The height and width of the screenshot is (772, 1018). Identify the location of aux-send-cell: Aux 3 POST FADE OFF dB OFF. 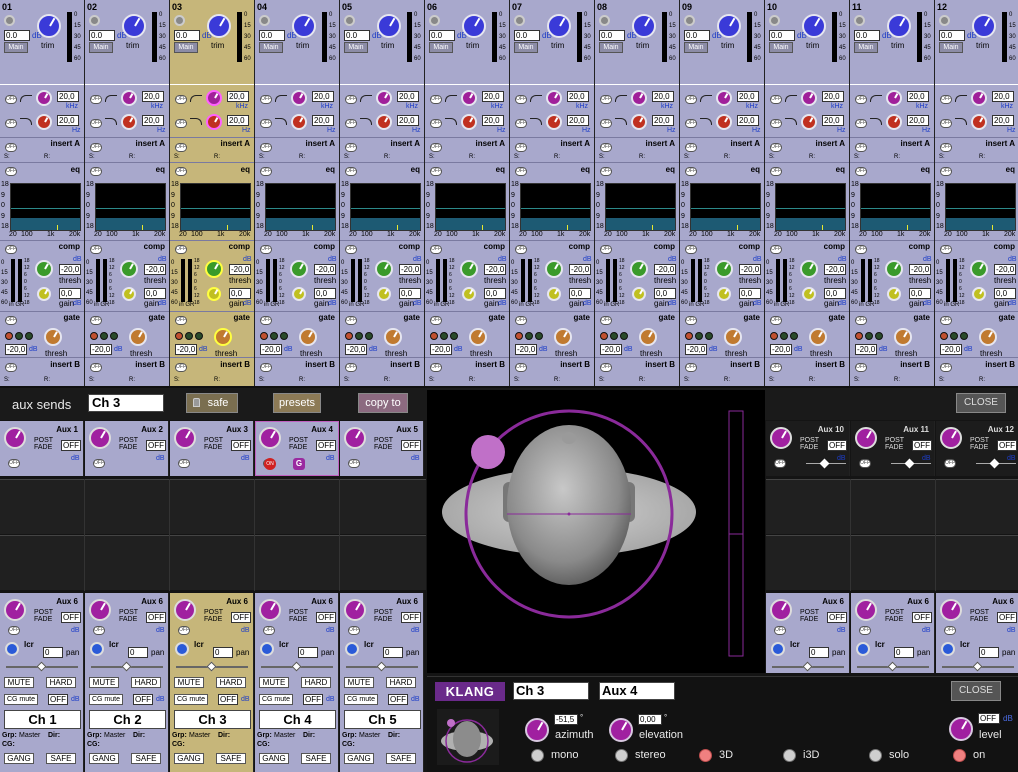
(212, 448).